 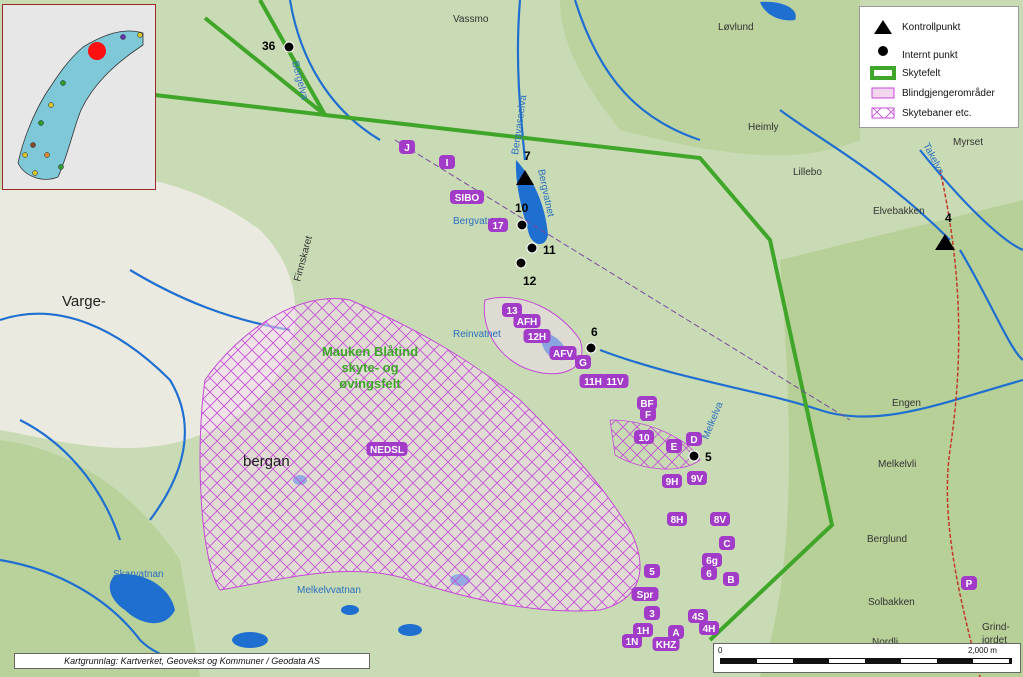 I want to click on range-label-e: E, so click(x=674, y=446).